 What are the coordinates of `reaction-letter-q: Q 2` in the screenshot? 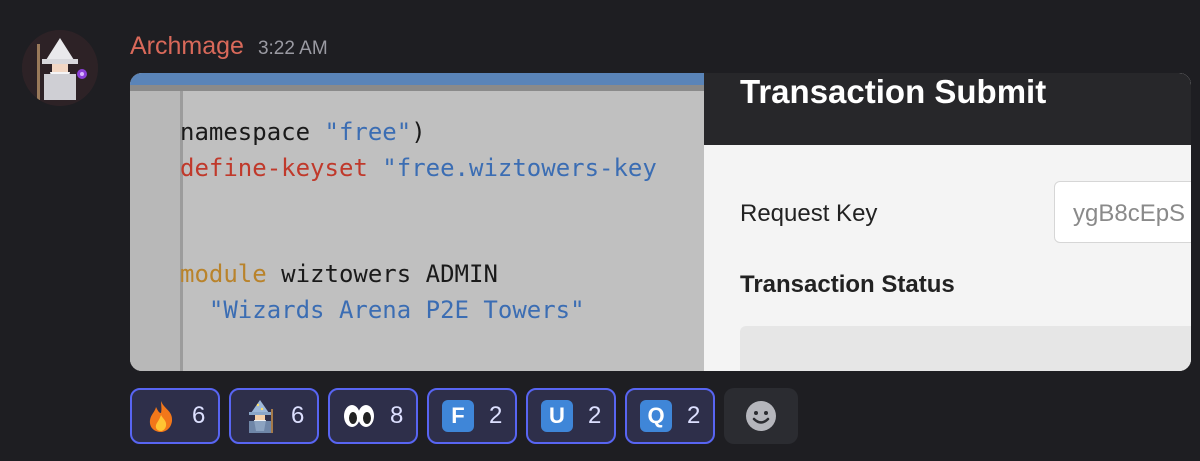 It's located at (670, 416).